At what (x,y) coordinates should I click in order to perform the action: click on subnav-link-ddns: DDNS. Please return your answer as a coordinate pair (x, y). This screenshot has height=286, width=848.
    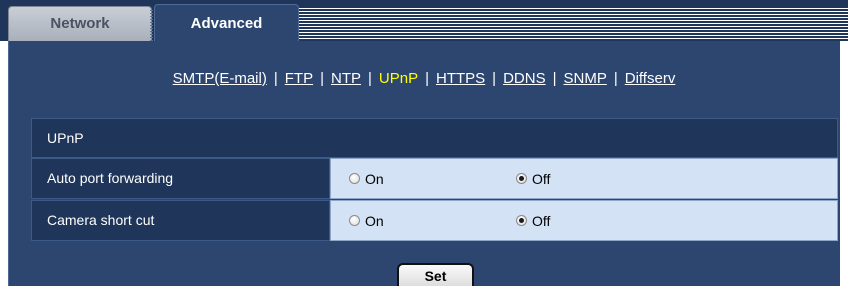
    Looking at the image, I should click on (524, 78).